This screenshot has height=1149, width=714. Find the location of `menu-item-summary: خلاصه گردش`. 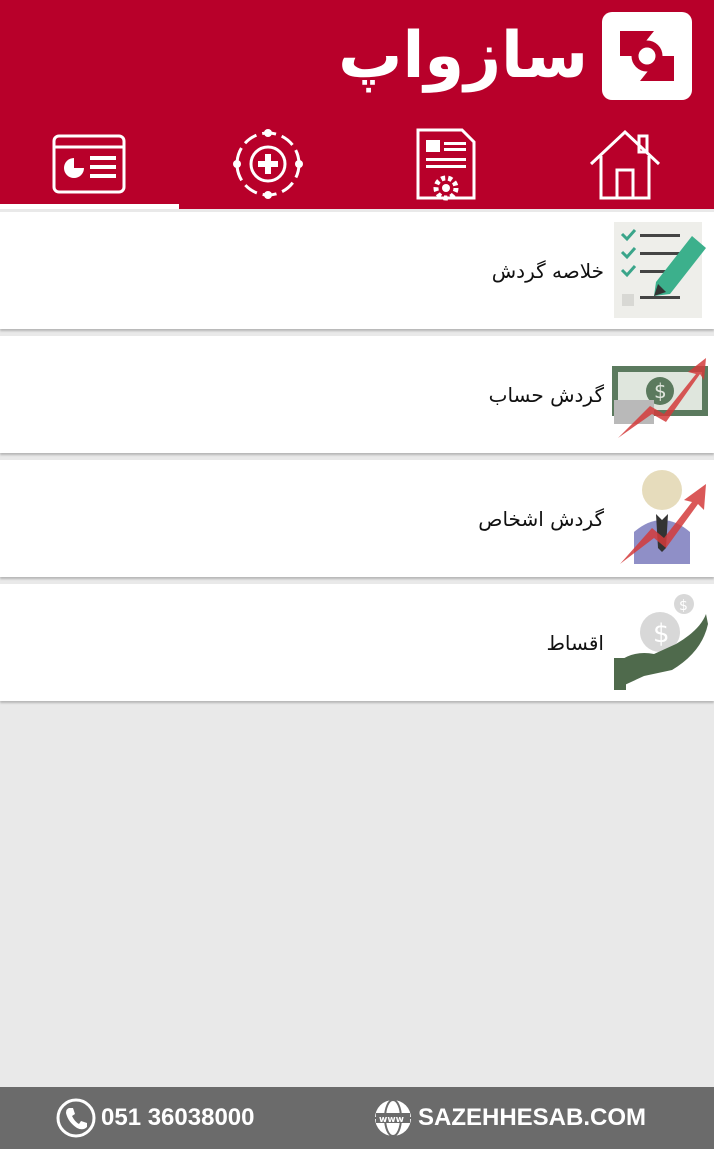

menu-item-summary: خلاصه گردش is located at coordinates (357, 270).